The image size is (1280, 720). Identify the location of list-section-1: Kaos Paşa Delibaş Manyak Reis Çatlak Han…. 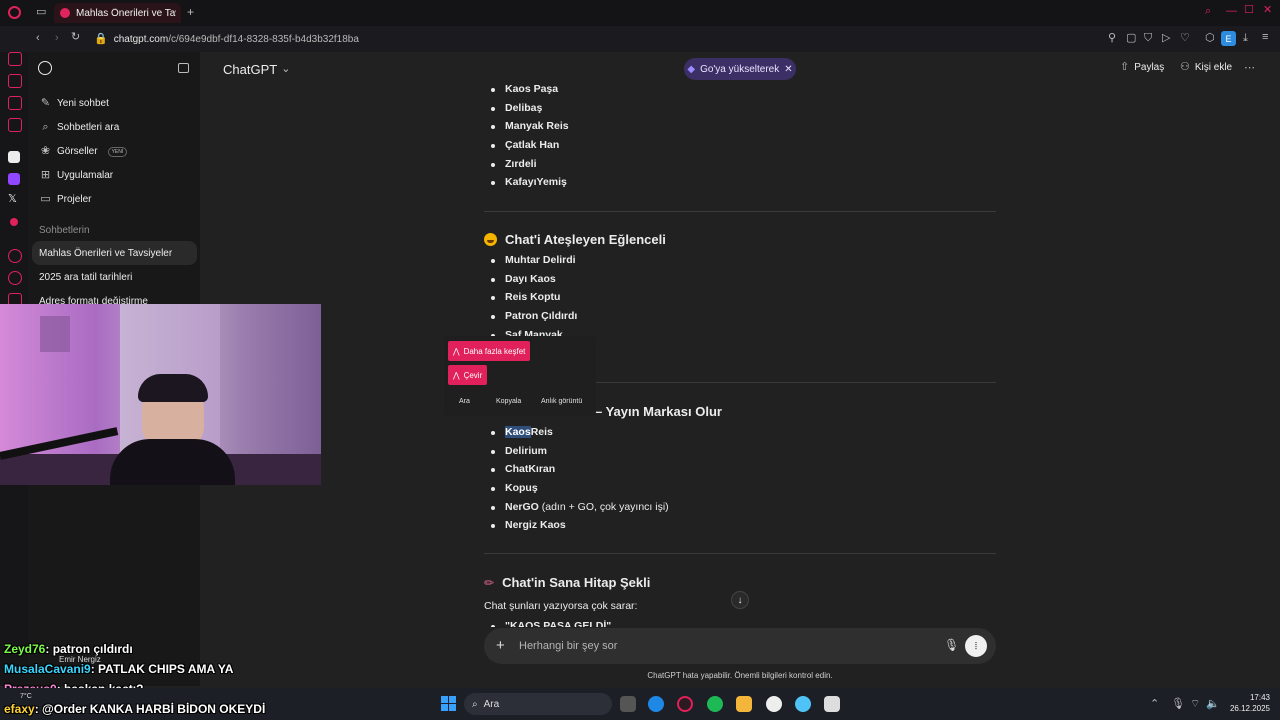
(740, 136).